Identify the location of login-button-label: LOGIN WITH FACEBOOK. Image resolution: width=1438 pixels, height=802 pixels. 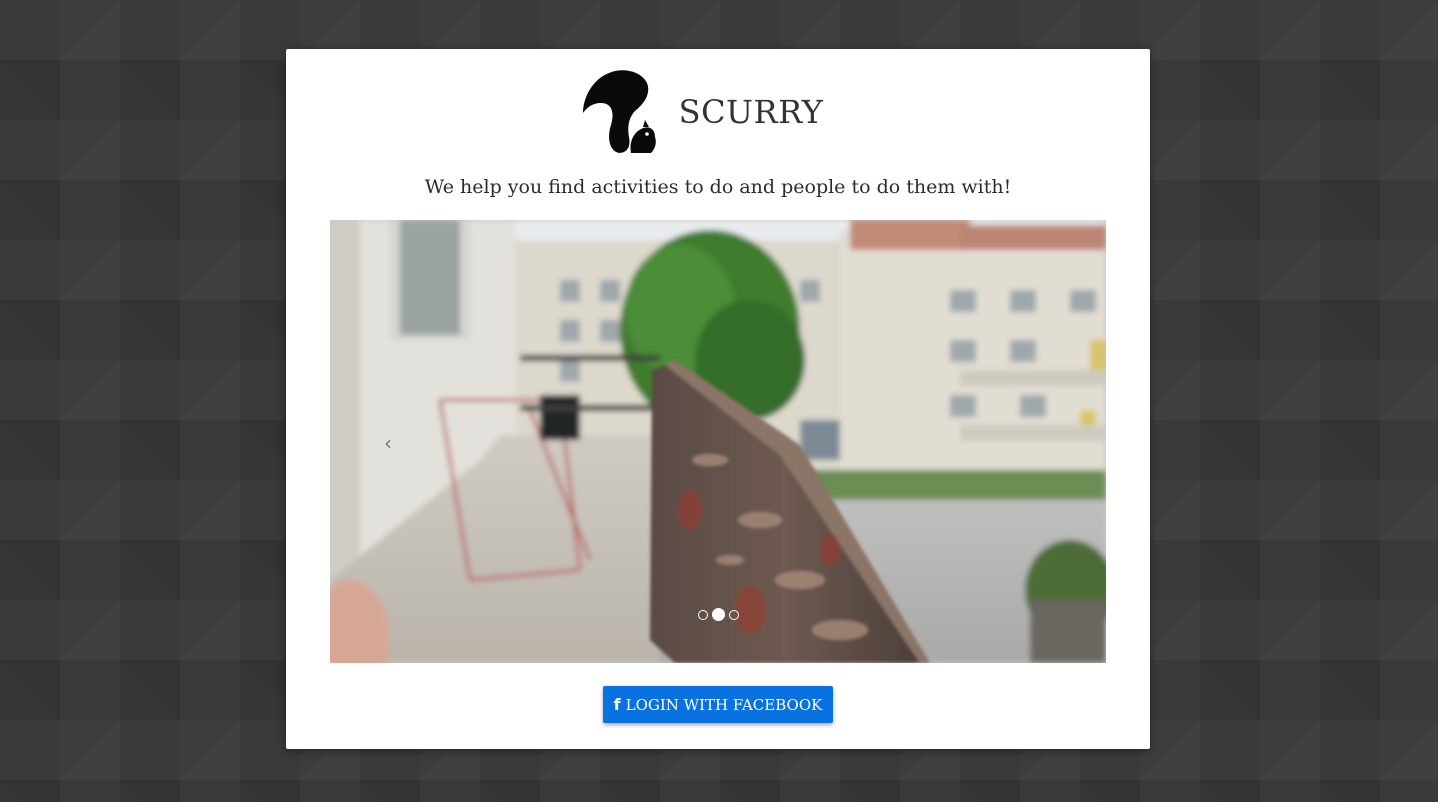
(724, 704).